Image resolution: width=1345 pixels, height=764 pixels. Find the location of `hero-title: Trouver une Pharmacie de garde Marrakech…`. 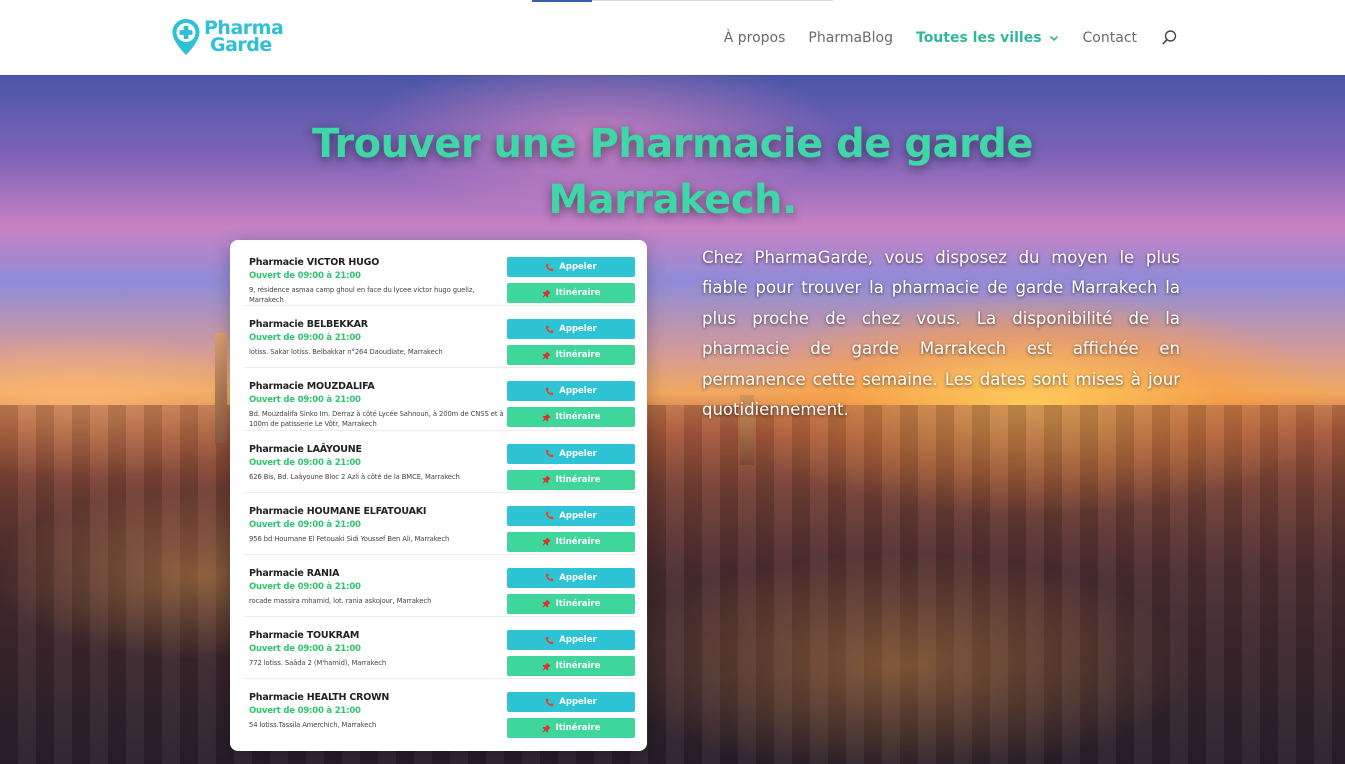

hero-title: Trouver une Pharmacie de garde Marrakech… is located at coordinates (672, 172).